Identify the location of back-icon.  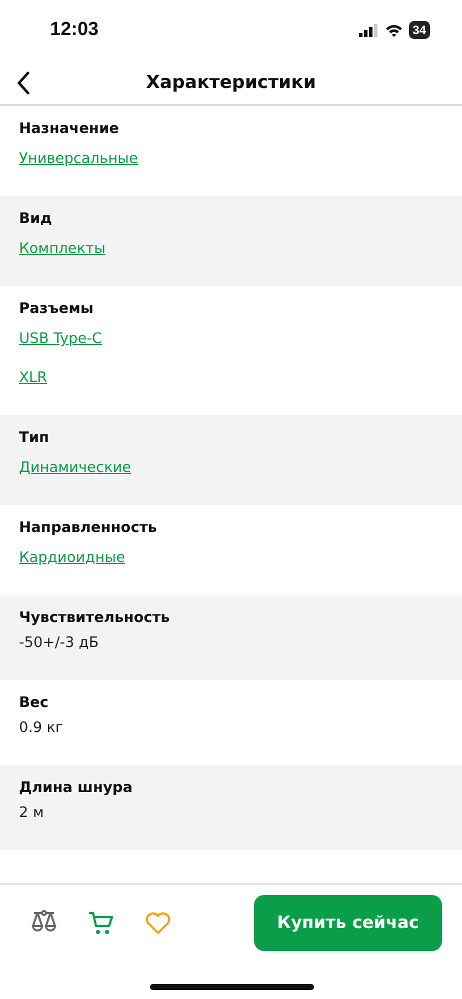
(23, 83).